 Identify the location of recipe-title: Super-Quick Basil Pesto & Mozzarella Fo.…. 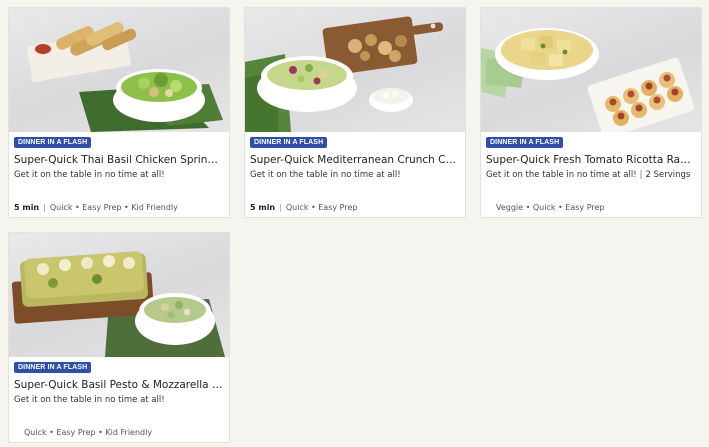
(119, 385).